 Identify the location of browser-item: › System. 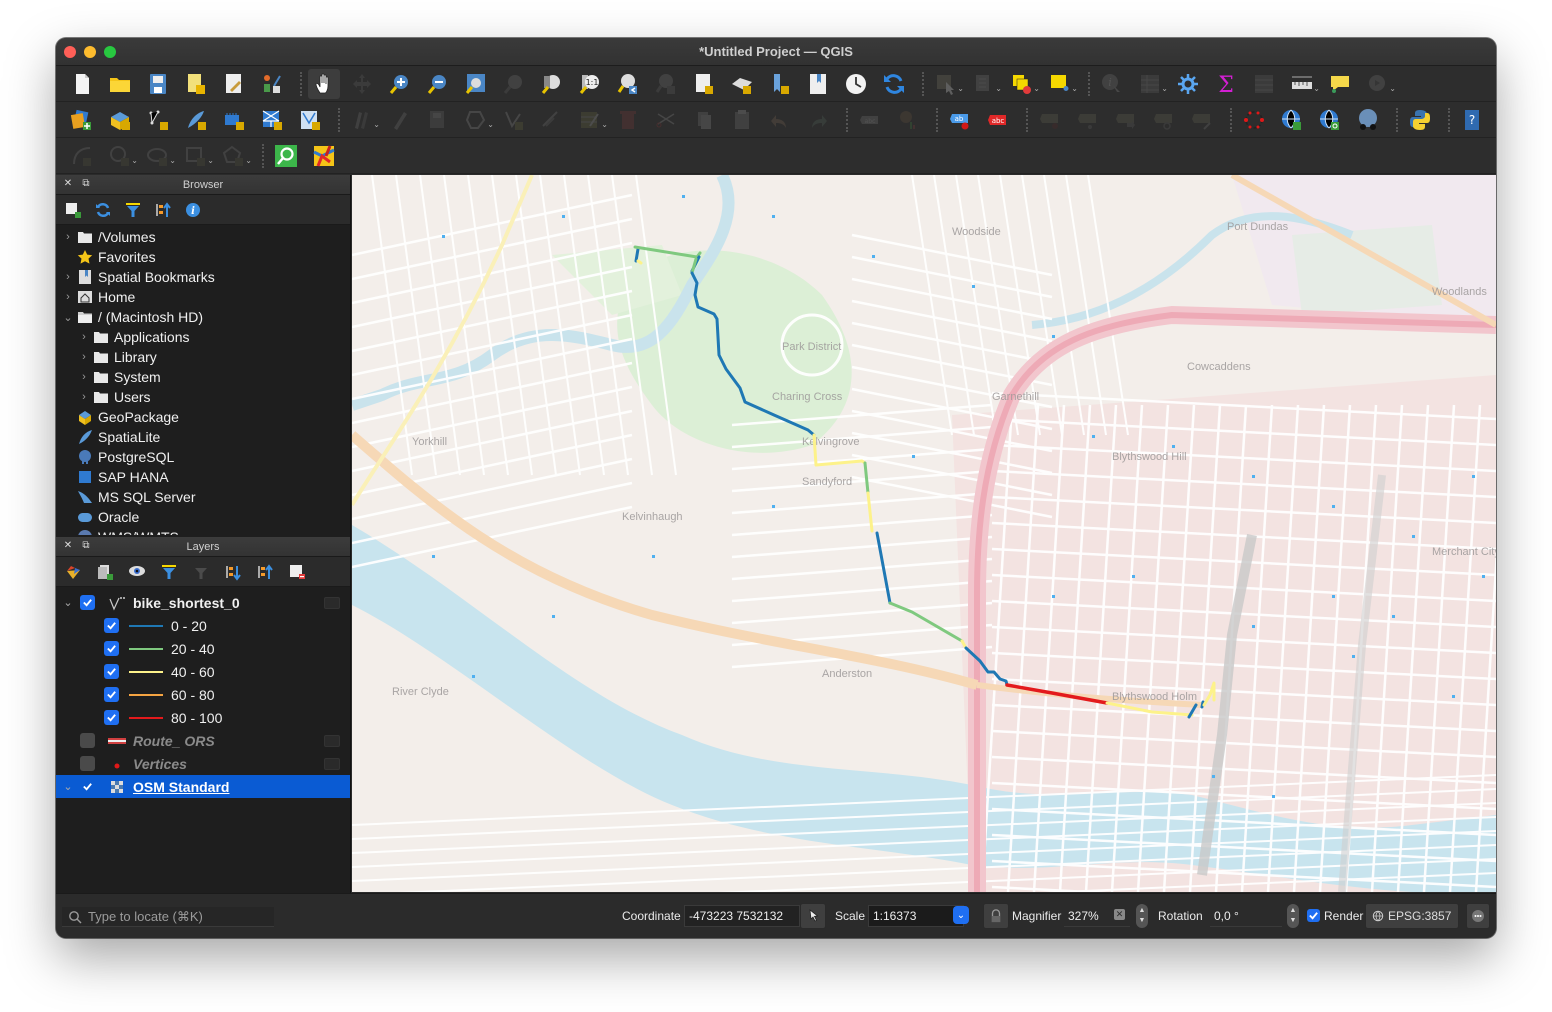
(203, 377).